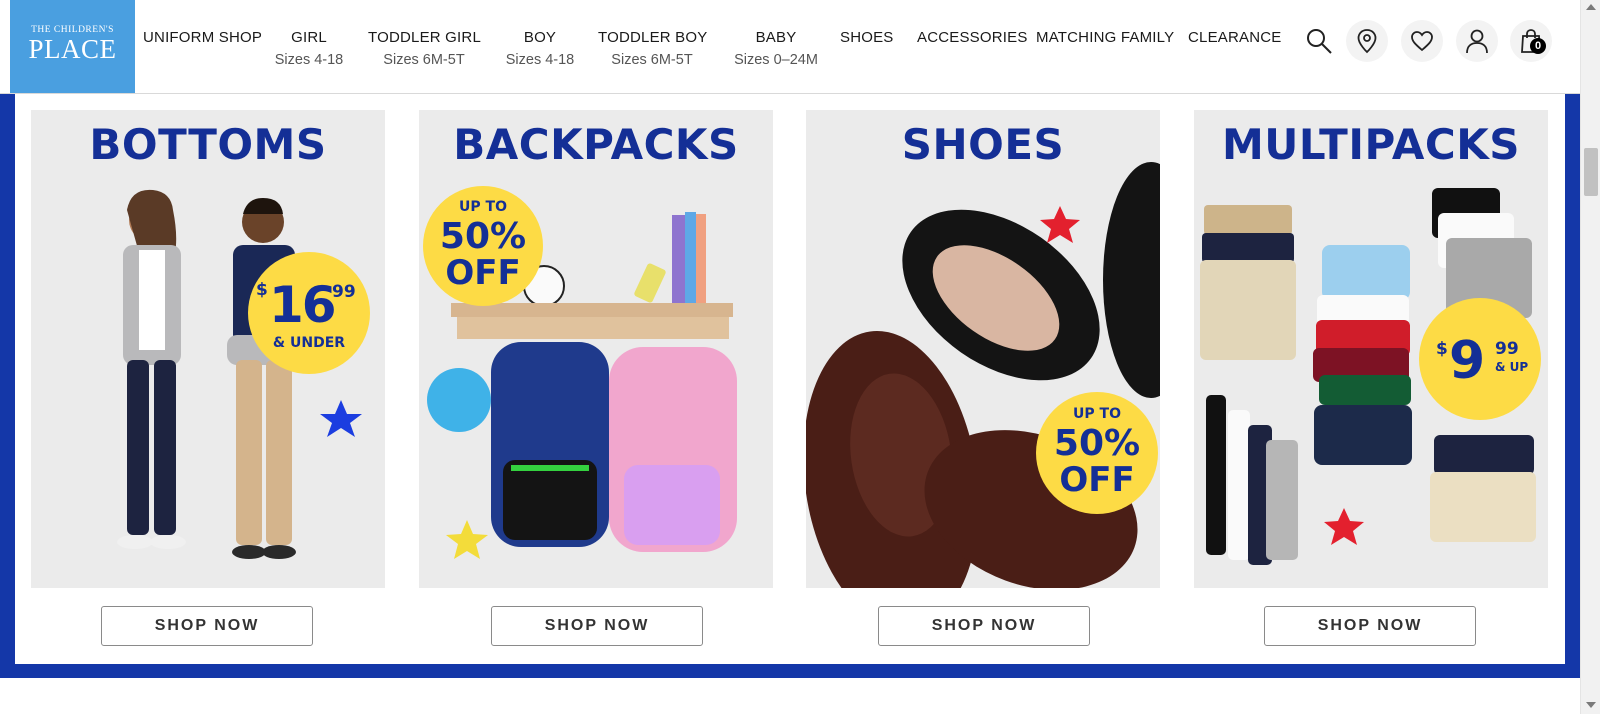 Image resolution: width=1600 pixels, height=714 pixels. What do you see at coordinates (1512, 367) in the screenshot?
I see `badge-note: & UP` at bounding box center [1512, 367].